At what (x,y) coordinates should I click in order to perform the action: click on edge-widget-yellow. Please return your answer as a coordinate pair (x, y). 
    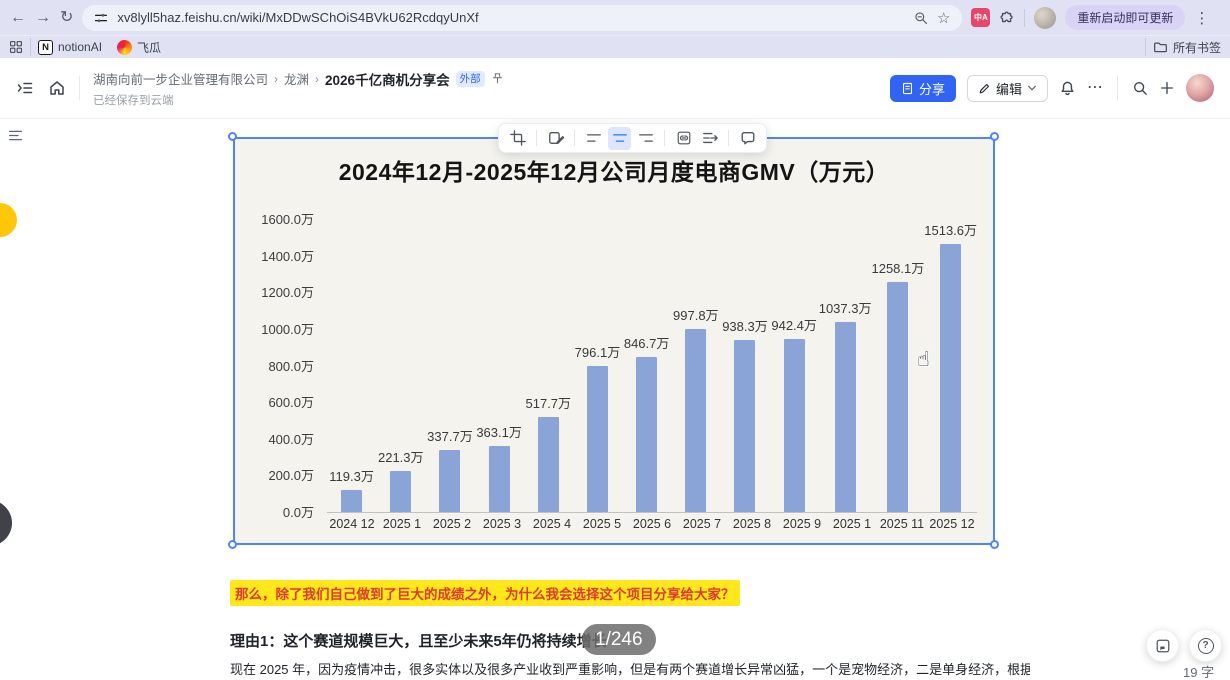
    Looking at the image, I should click on (8, 220).